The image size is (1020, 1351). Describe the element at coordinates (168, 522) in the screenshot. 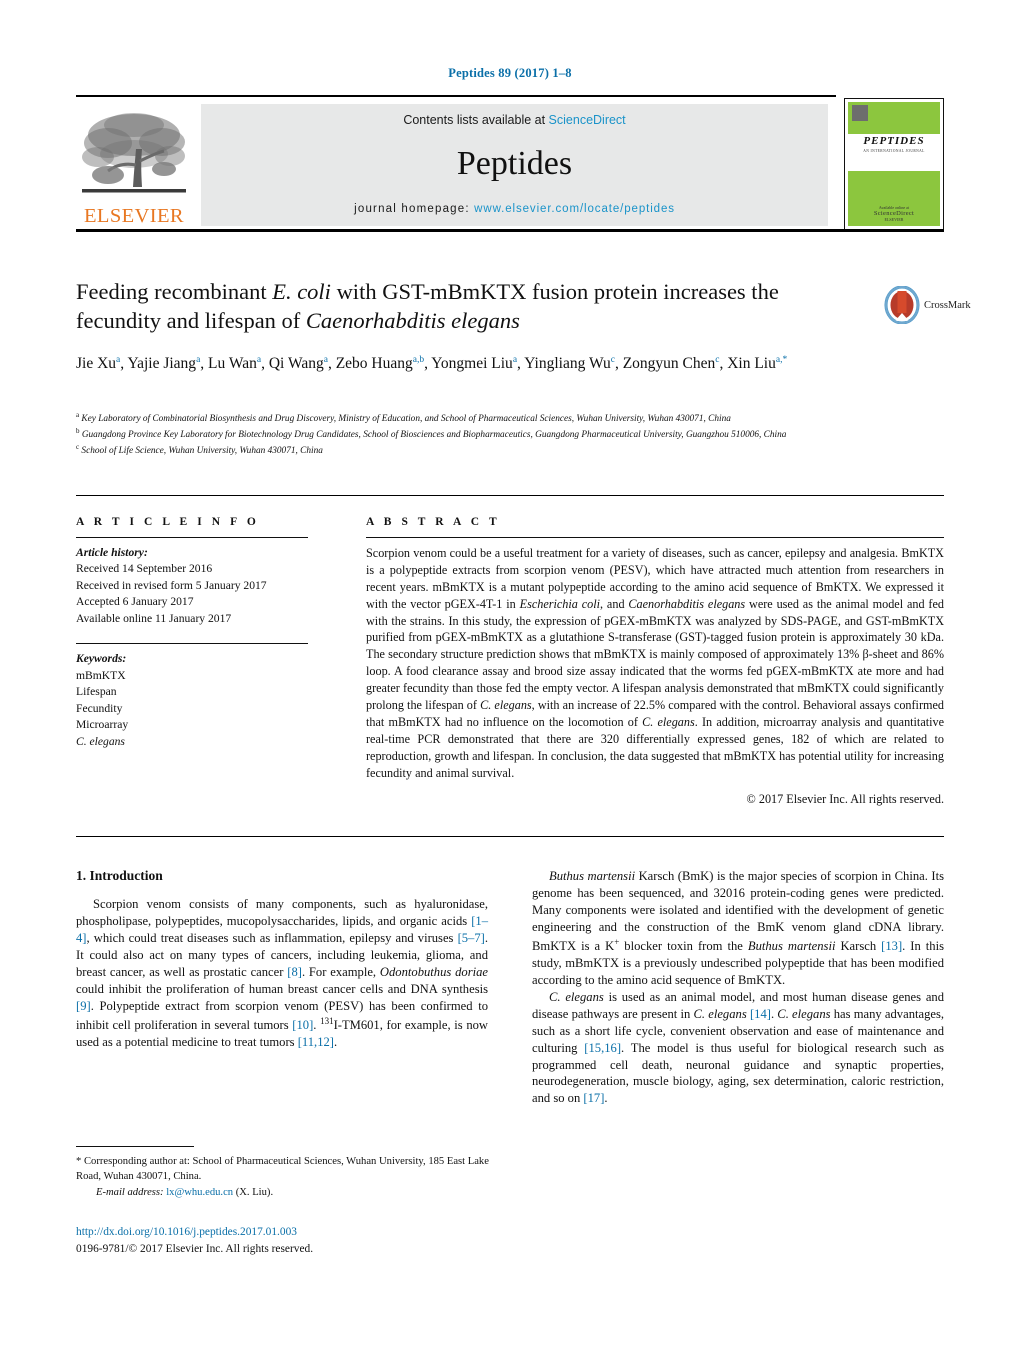

I see `article-info-heading: A R T I C L E I N F O` at that location.